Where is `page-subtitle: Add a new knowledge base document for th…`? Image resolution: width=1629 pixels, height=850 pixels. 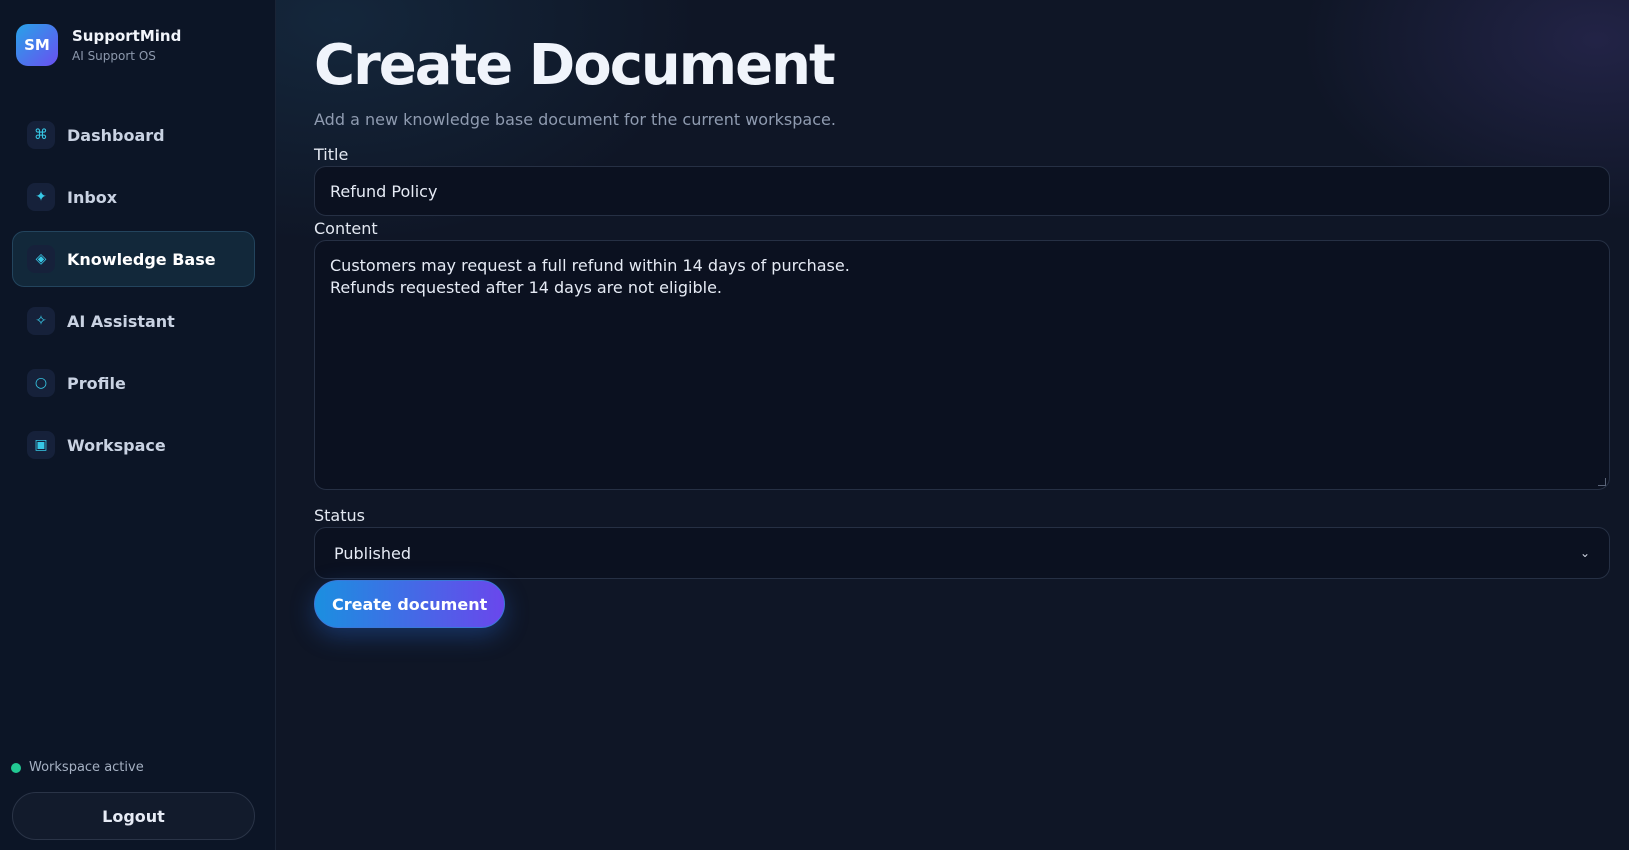 page-subtitle: Add a new knowledge base document for th… is located at coordinates (575, 119).